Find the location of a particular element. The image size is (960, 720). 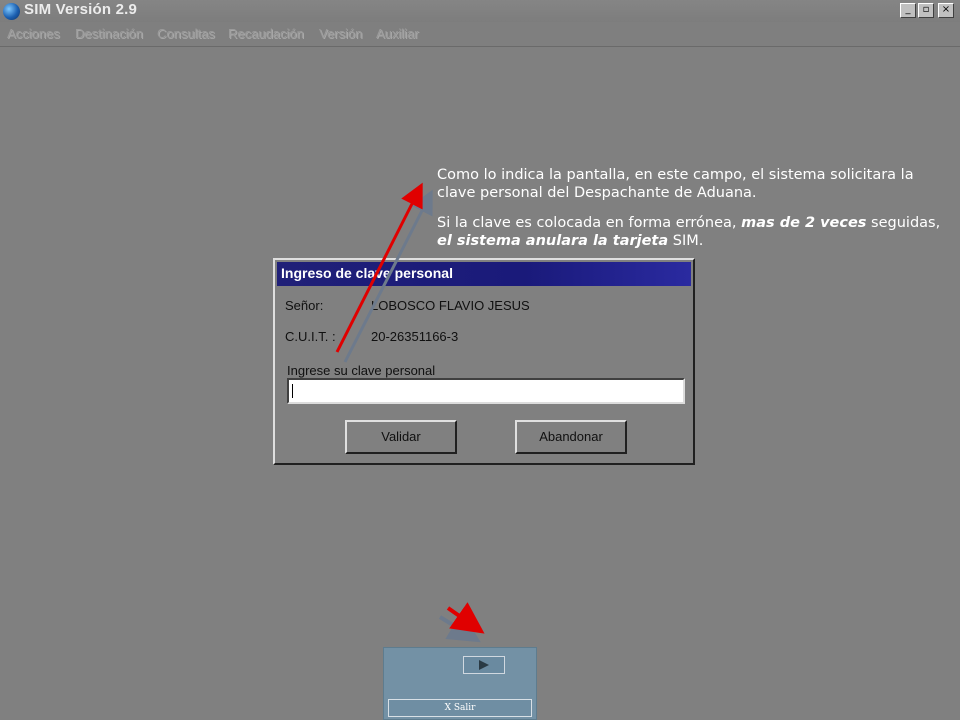

grey-arrow-annotation is located at coordinates (388, 276).